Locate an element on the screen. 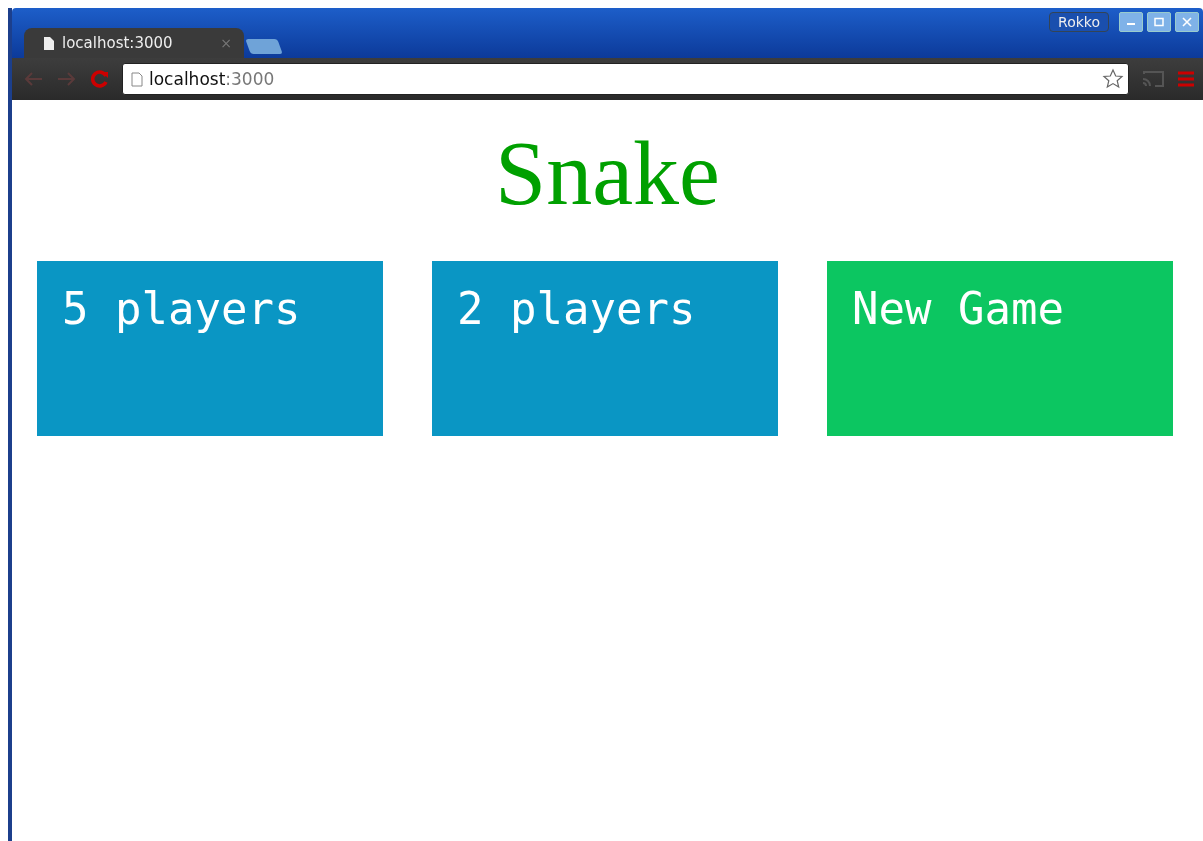  back-icon is located at coordinates (33, 79).